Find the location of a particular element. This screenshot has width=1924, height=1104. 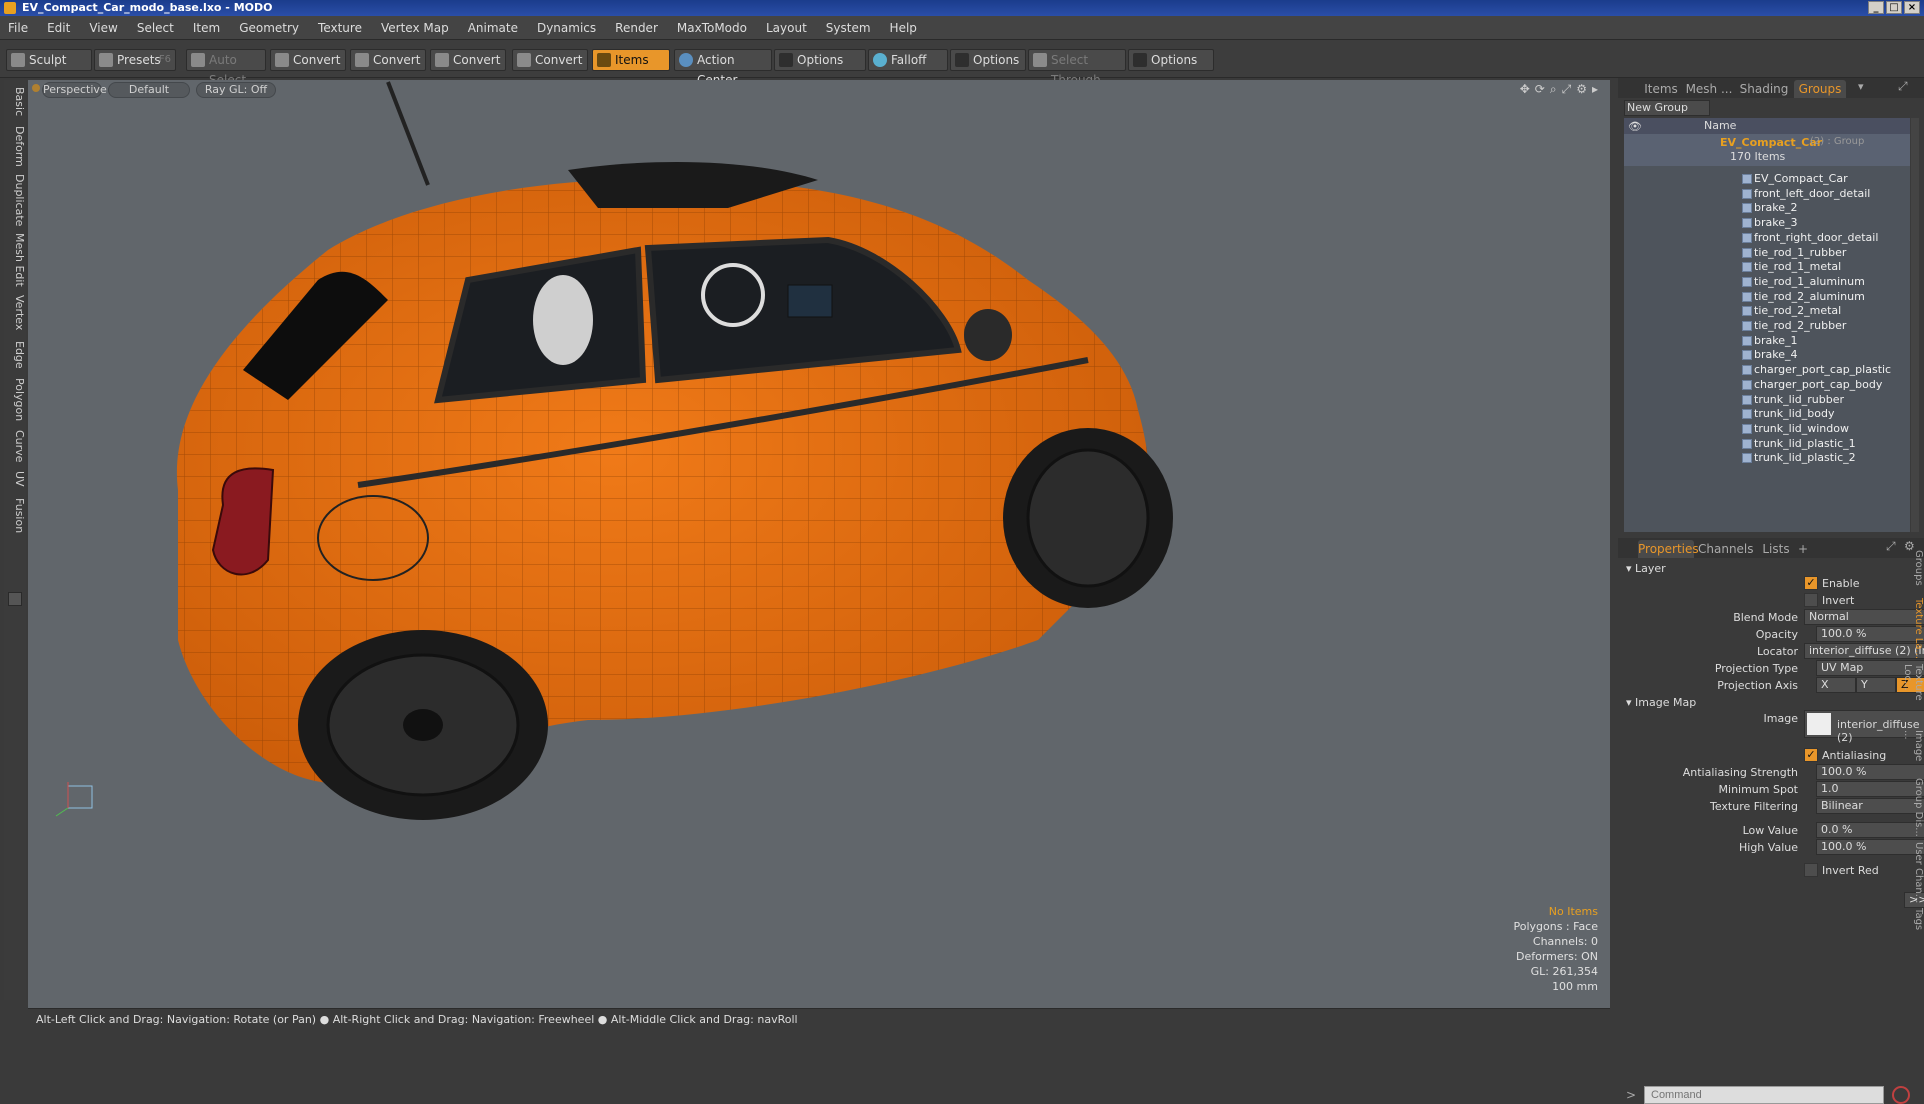

tab-curve: Curve is located at coordinates (15, 446).